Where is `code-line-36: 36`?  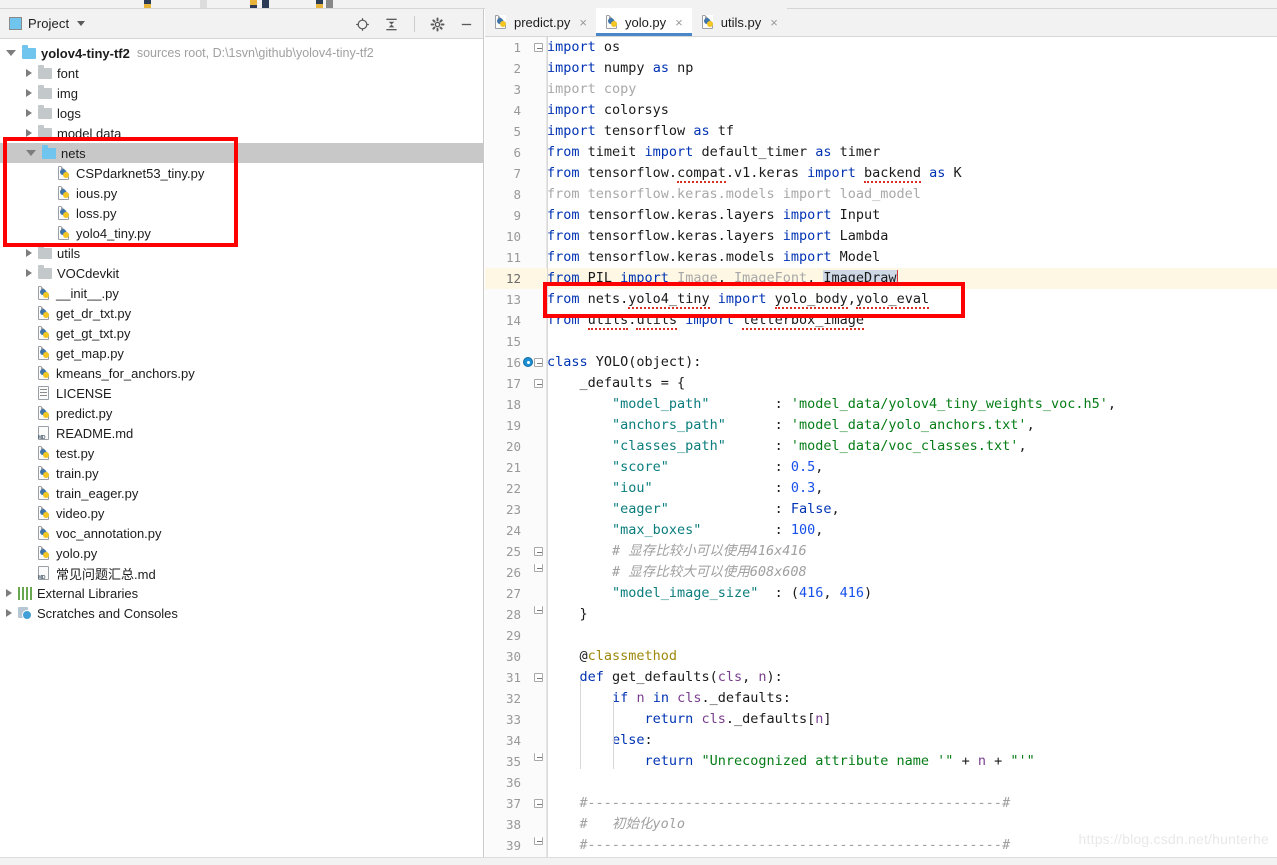 code-line-36: 36 is located at coordinates (881, 782).